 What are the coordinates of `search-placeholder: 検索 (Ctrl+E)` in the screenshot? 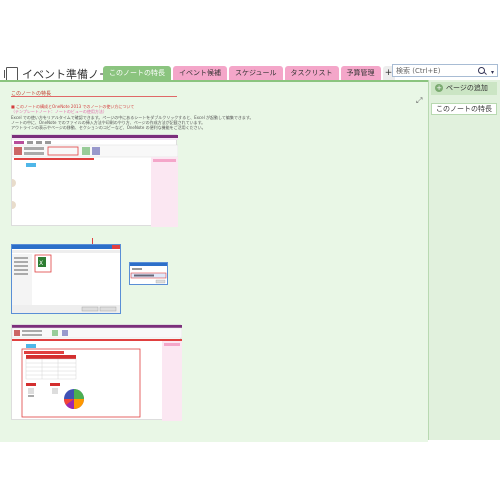 It's located at (418, 71).